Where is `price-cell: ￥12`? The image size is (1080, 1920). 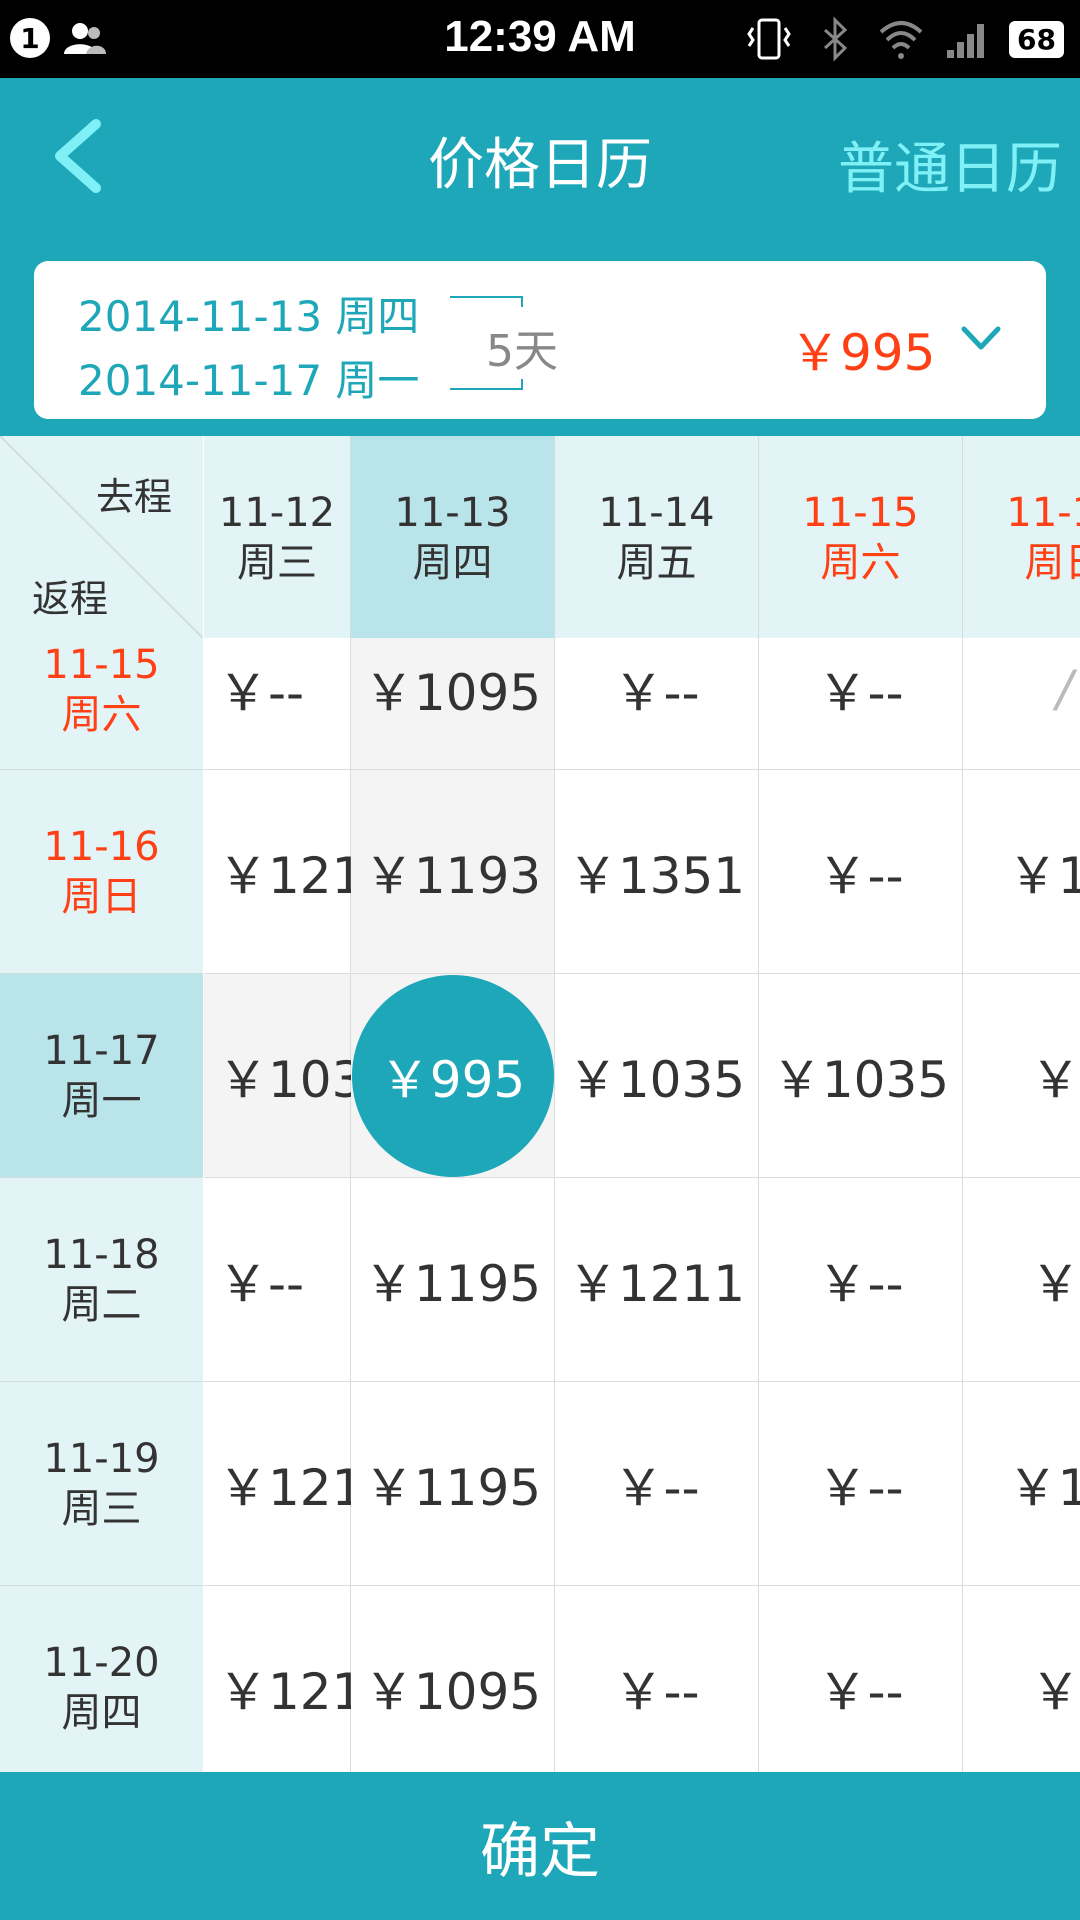
price-cell: ￥12 is located at coordinates (1021, 1484).